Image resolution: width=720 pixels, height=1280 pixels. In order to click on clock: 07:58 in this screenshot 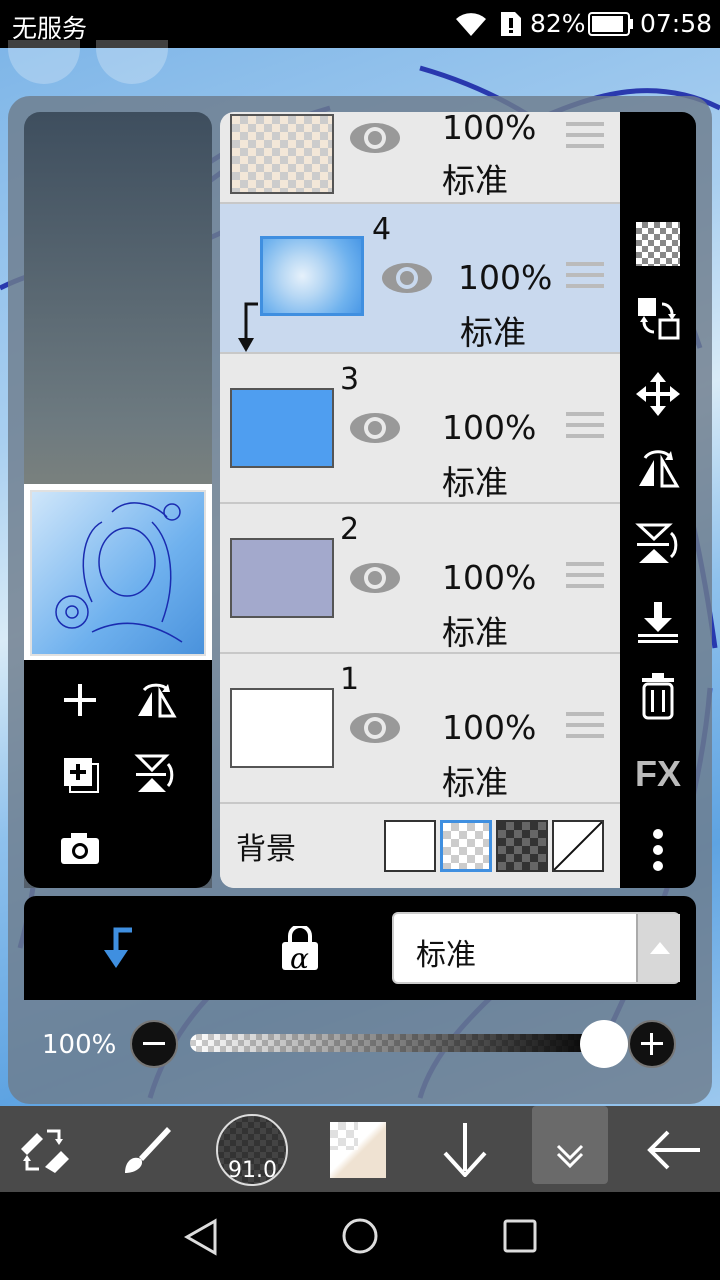, I will do `click(676, 23)`.